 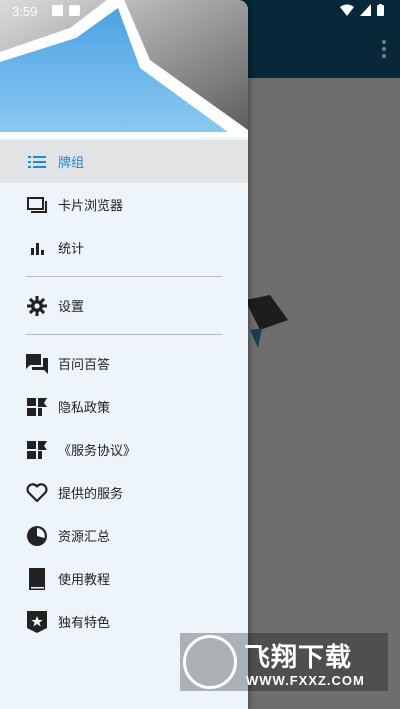 What do you see at coordinates (37, 306) in the screenshot?
I see `gear-icon` at bounding box center [37, 306].